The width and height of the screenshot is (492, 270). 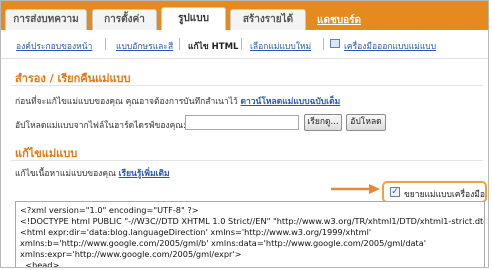 What do you see at coordinates (280, 46) in the screenshot?
I see `subnav-pick-new-template: เลือกแม่แบบใหม่` at bounding box center [280, 46].